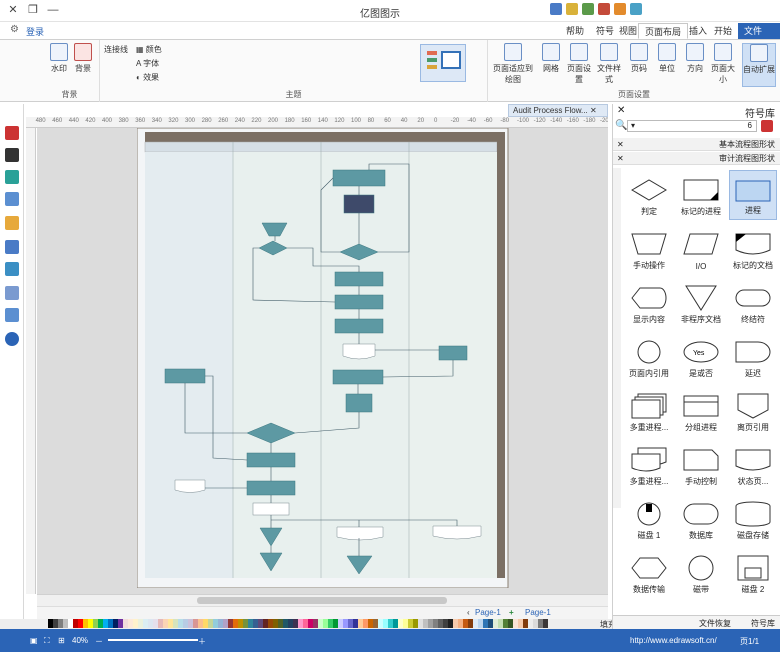 This screenshot has width=780, height=652. Describe the element at coordinates (753, 514) in the screenshot. I see `cylinder-icon` at that location.